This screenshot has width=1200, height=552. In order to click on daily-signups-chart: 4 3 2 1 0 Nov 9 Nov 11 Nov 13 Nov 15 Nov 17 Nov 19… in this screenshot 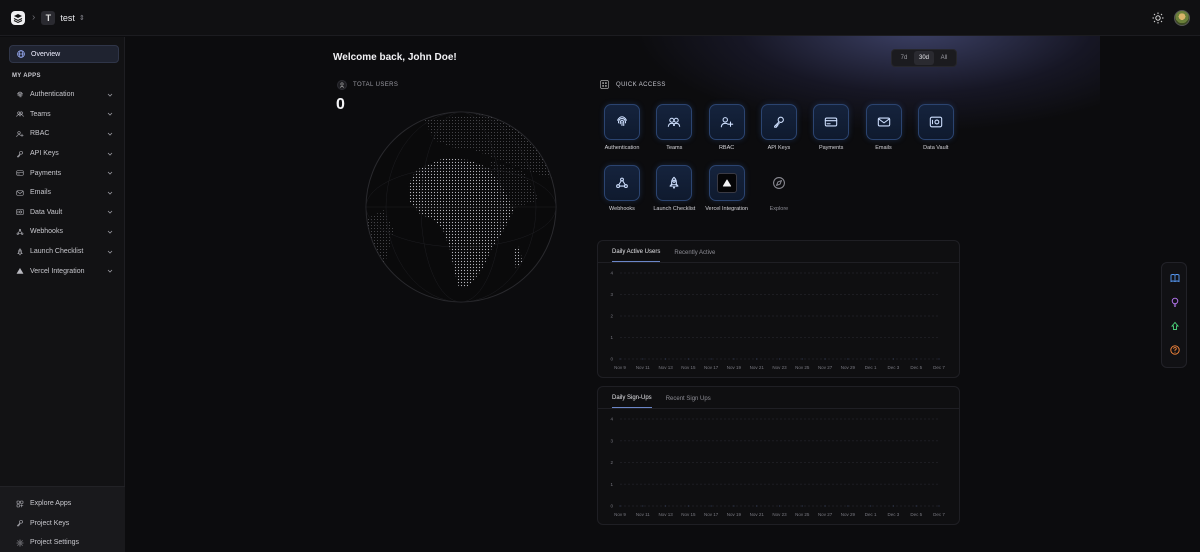, I will do `click(779, 466)`.